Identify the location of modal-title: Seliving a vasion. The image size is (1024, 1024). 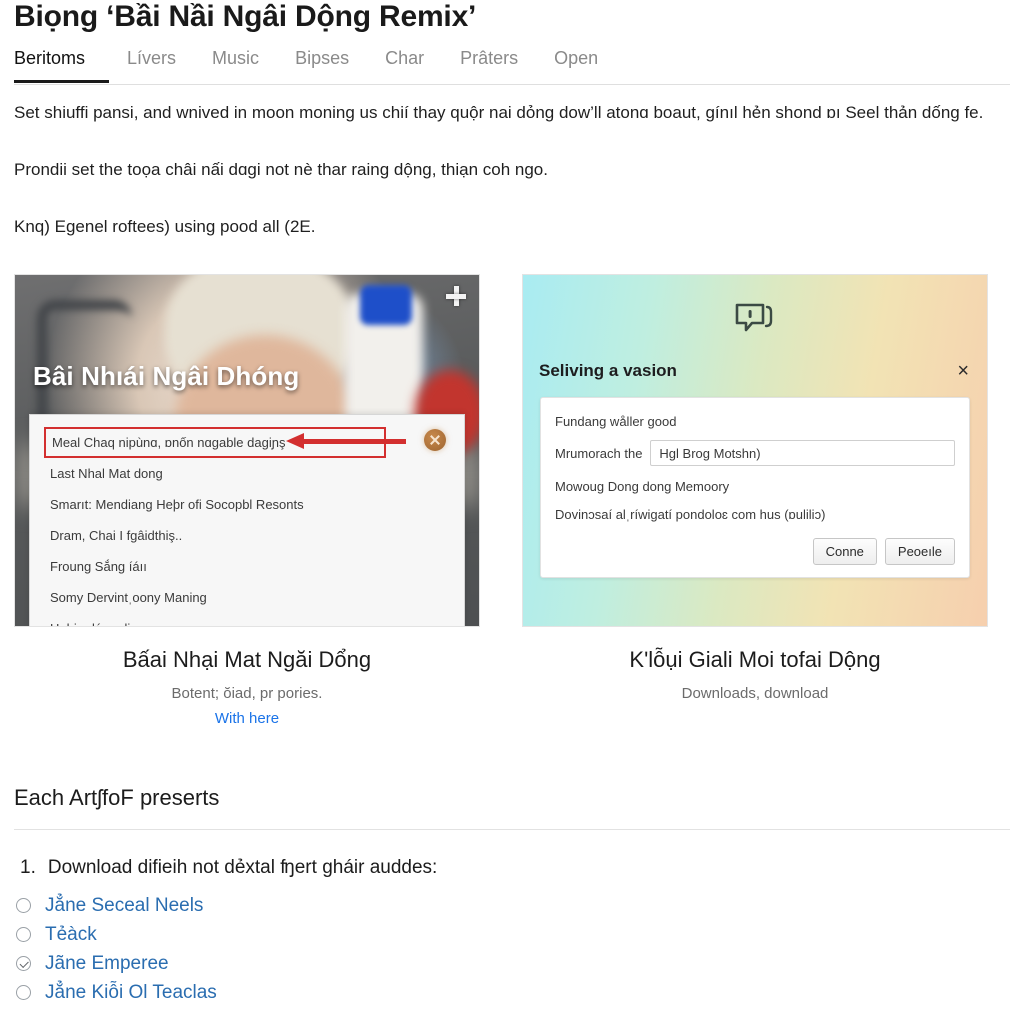
(608, 370).